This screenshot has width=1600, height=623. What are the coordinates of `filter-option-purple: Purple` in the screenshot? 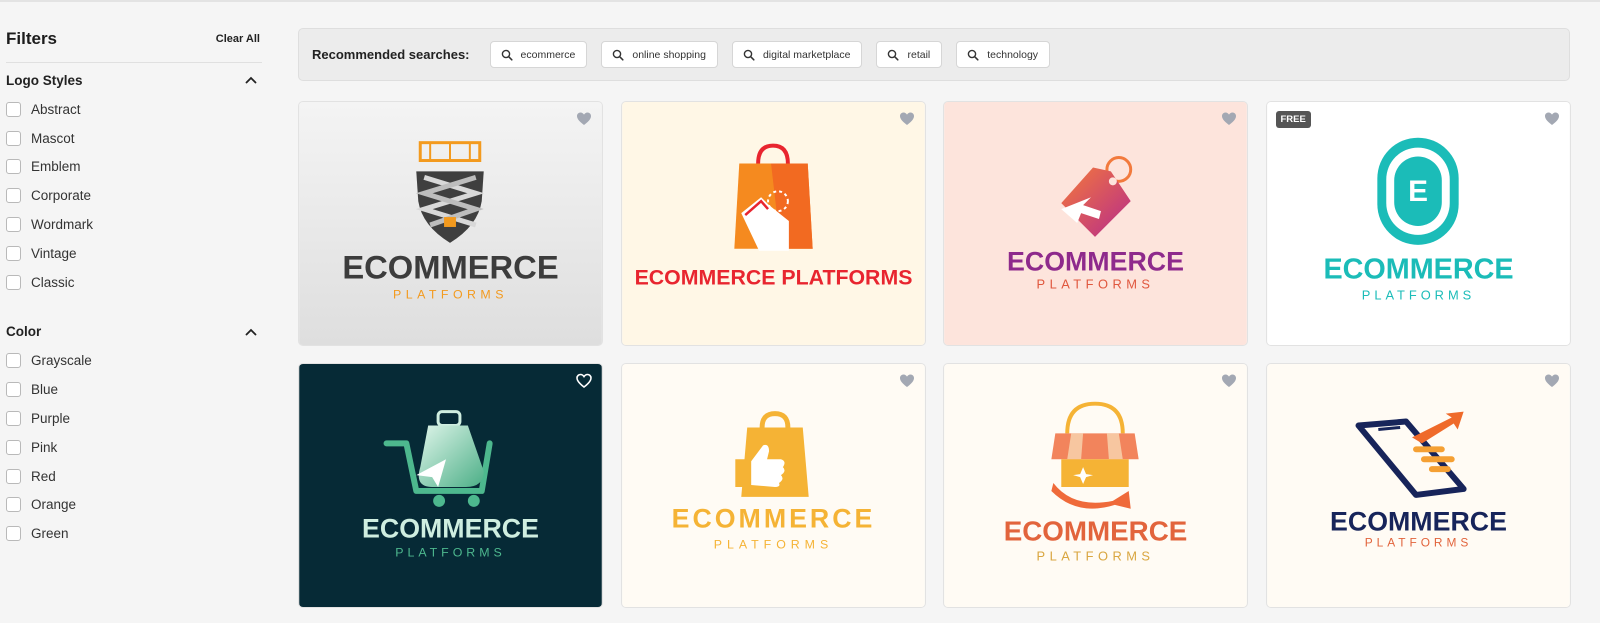 It's located at (134, 418).